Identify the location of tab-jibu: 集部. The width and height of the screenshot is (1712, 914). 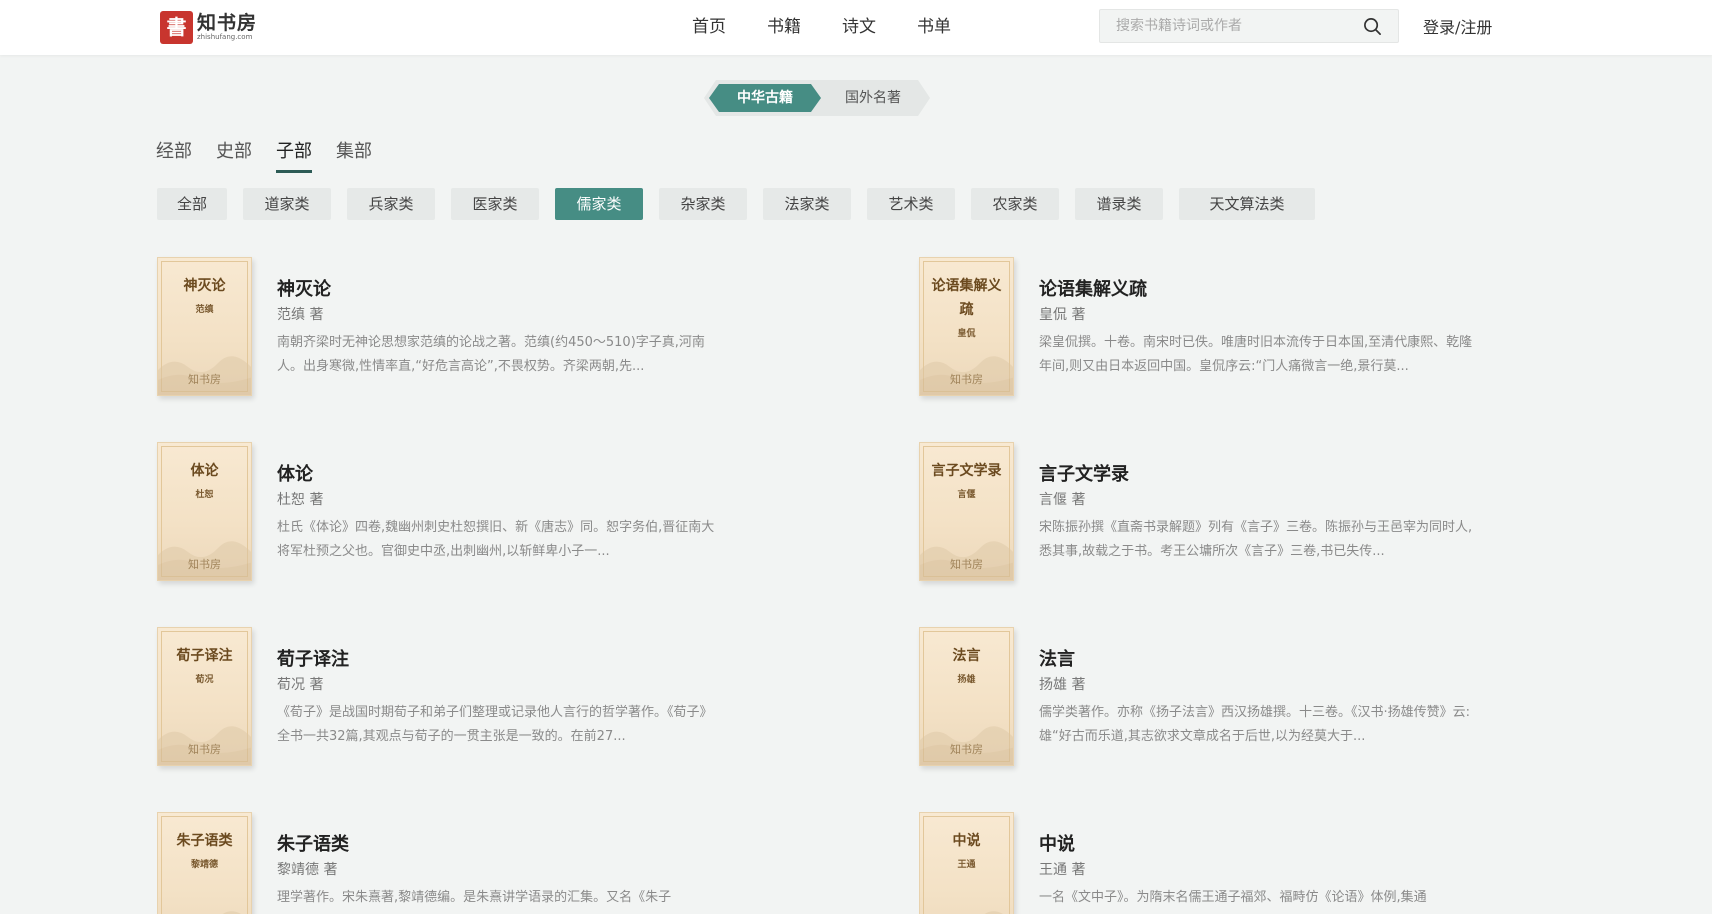
(354, 156).